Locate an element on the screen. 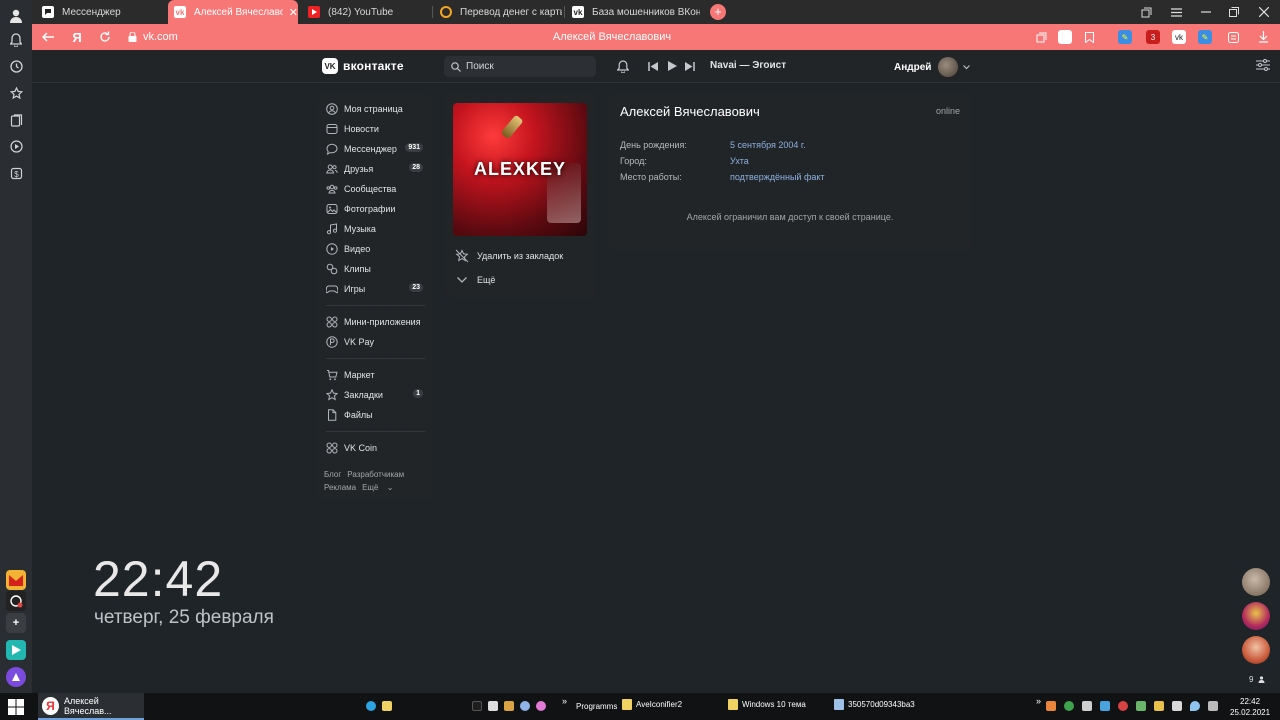  vk-search is located at coordinates (520, 66).